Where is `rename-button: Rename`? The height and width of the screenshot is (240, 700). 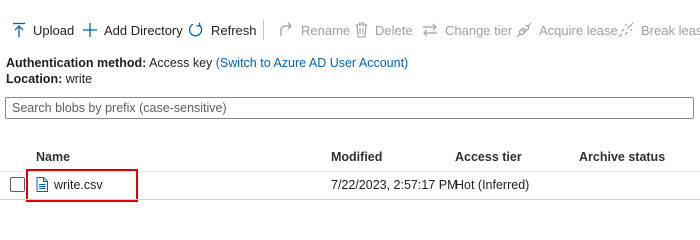 rename-button: Rename is located at coordinates (314, 30).